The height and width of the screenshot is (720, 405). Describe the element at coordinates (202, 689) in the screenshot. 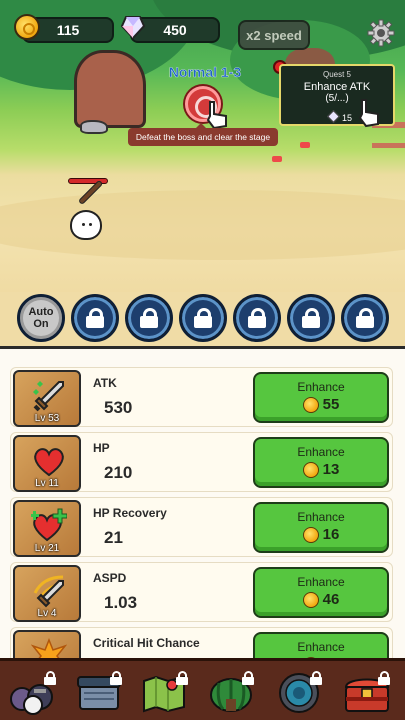

I see `bottom-nav` at that location.